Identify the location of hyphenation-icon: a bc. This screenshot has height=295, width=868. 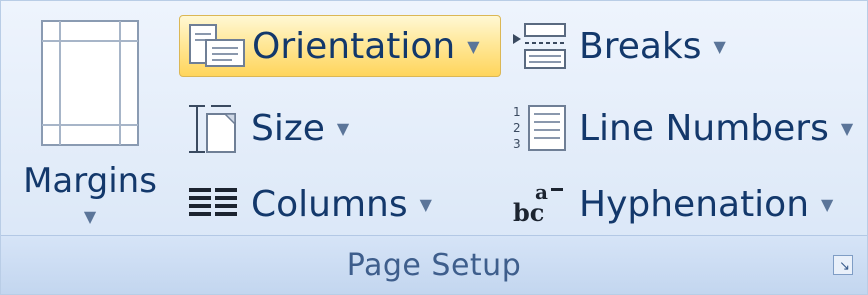
(540, 204).